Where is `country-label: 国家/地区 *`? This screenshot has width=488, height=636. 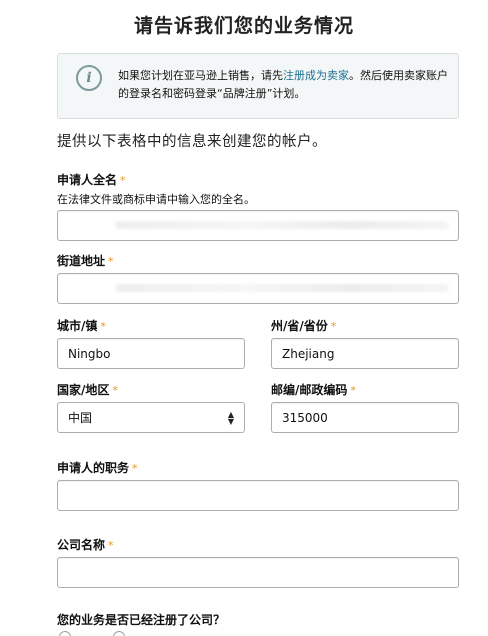
country-label: 国家/地区 * is located at coordinates (87, 389).